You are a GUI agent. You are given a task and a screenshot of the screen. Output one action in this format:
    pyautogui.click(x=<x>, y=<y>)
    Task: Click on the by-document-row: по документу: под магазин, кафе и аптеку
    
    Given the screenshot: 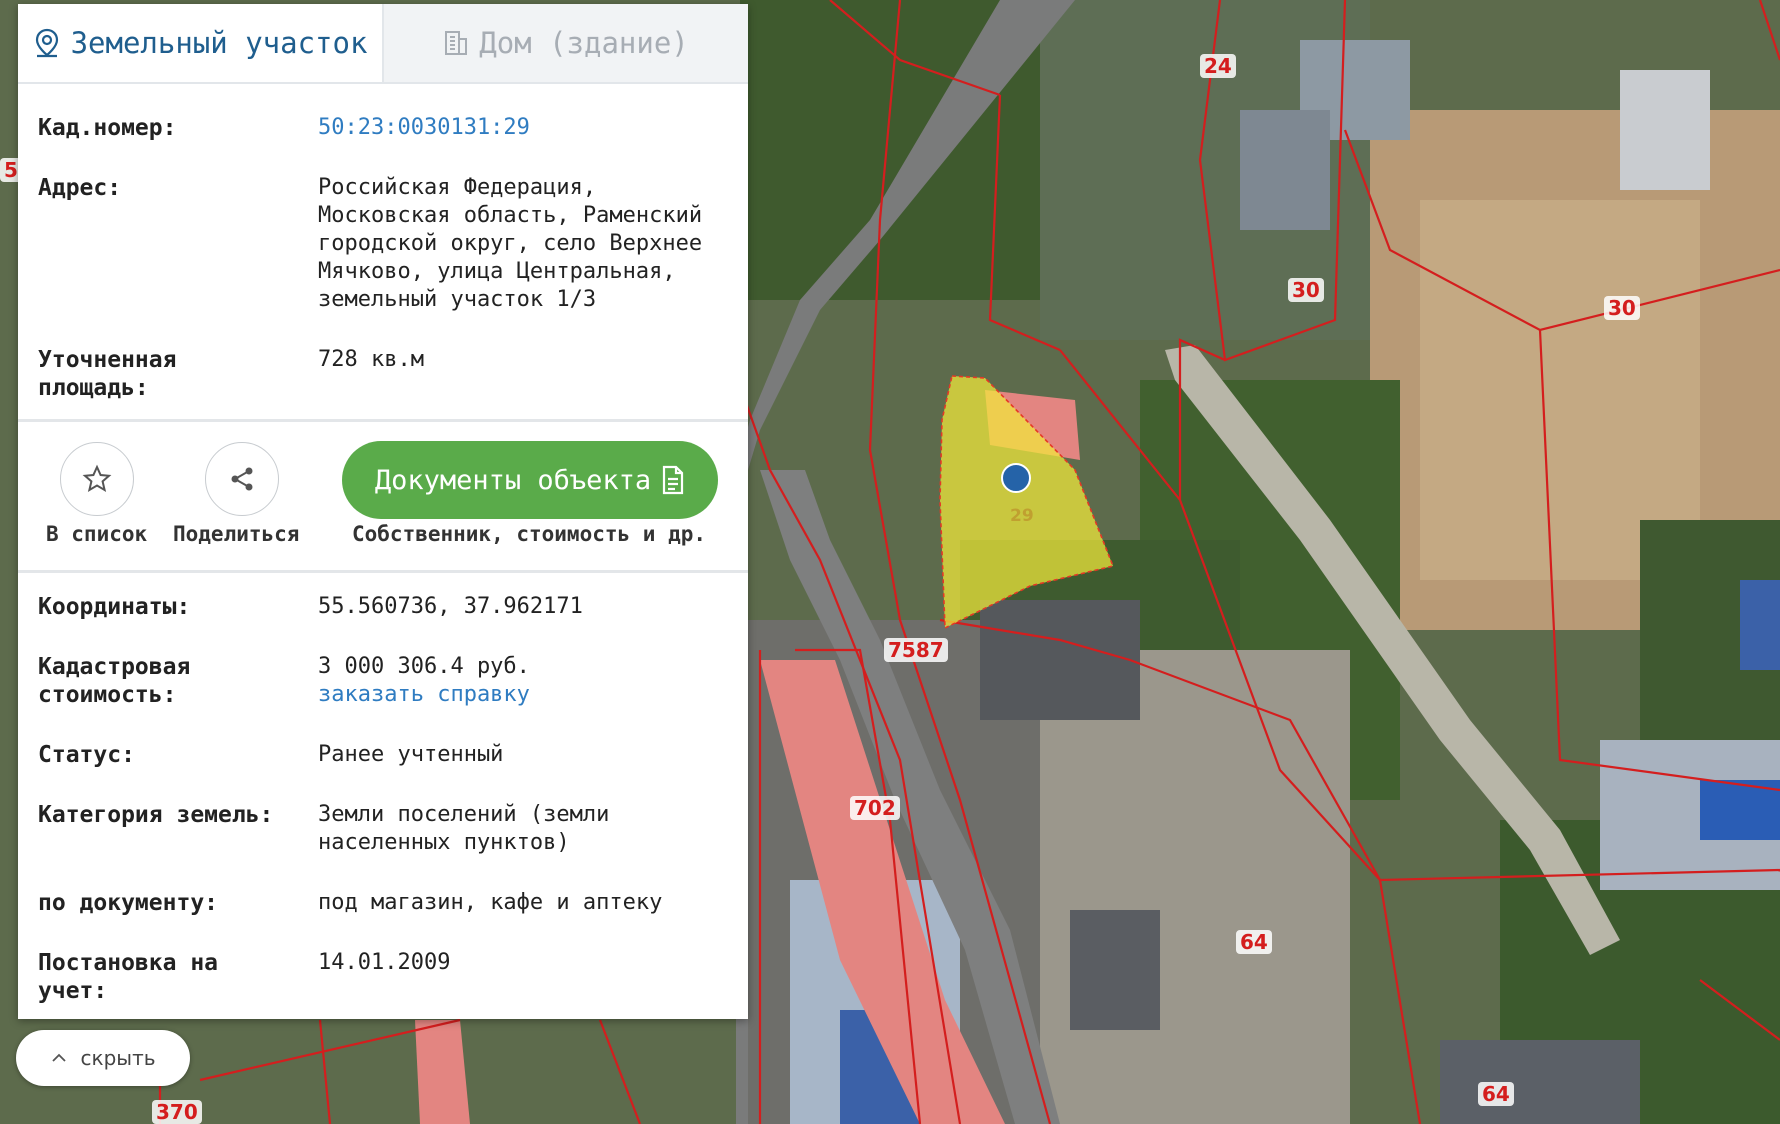 What is the action you would take?
    pyautogui.click(x=383, y=903)
    